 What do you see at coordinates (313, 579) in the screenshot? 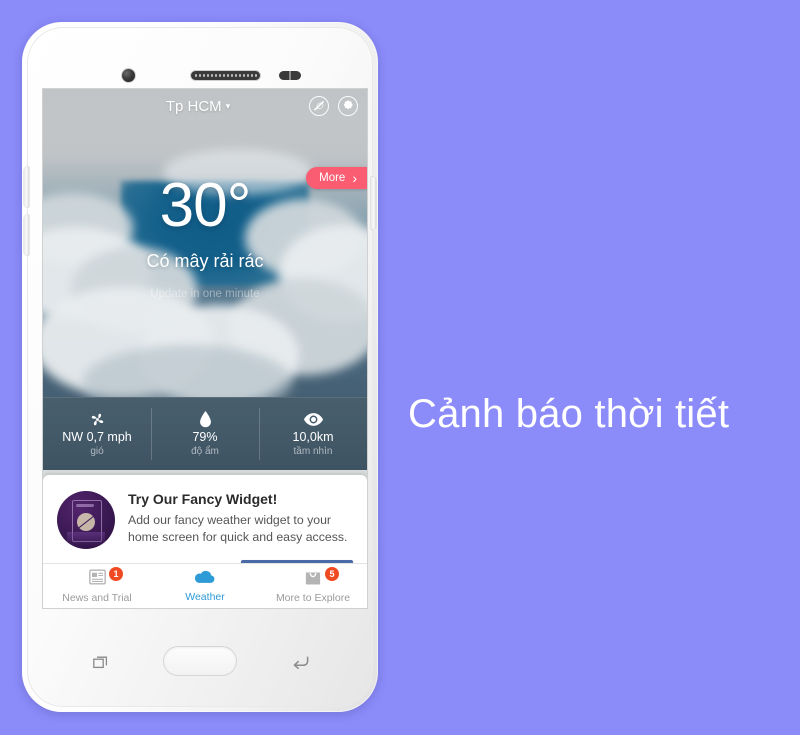
I see `explore-icon` at bounding box center [313, 579].